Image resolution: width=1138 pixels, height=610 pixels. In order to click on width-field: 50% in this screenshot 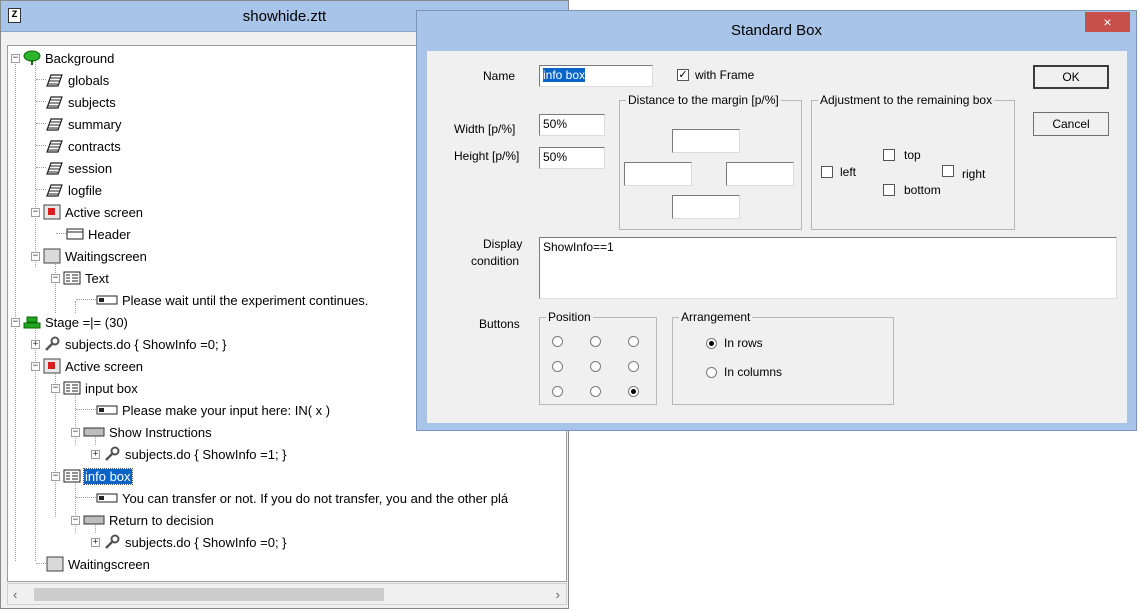, I will do `click(572, 125)`.